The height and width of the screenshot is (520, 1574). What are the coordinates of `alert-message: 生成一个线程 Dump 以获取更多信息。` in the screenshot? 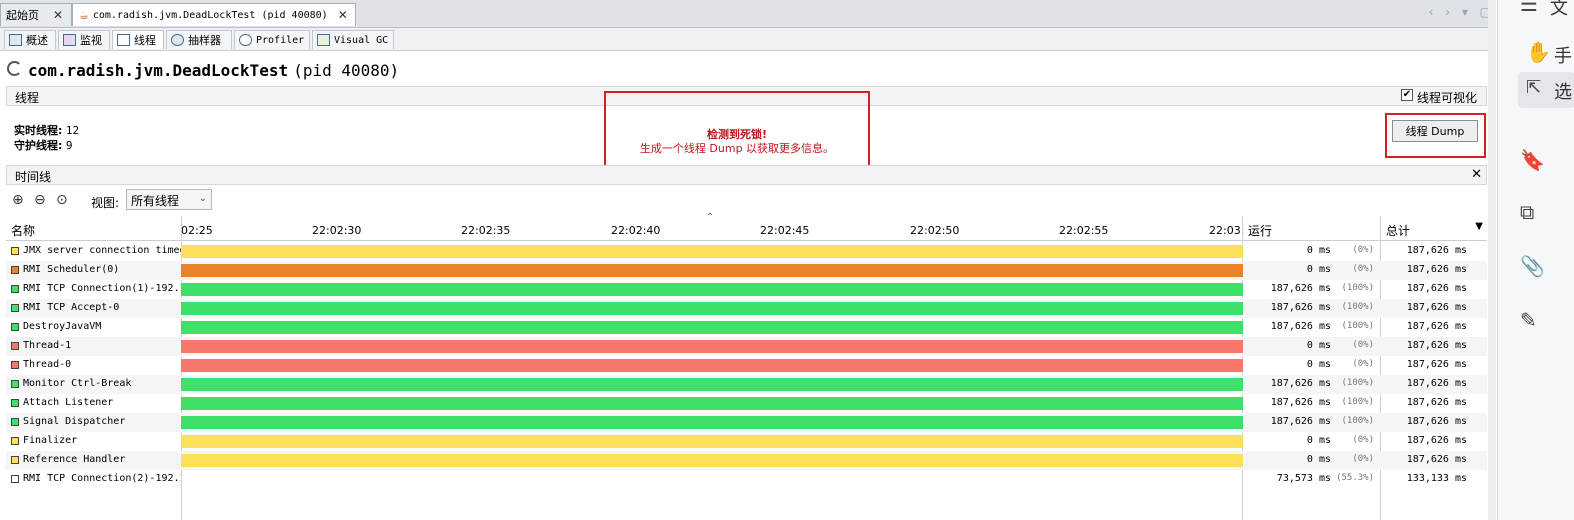 It's located at (737, 148).